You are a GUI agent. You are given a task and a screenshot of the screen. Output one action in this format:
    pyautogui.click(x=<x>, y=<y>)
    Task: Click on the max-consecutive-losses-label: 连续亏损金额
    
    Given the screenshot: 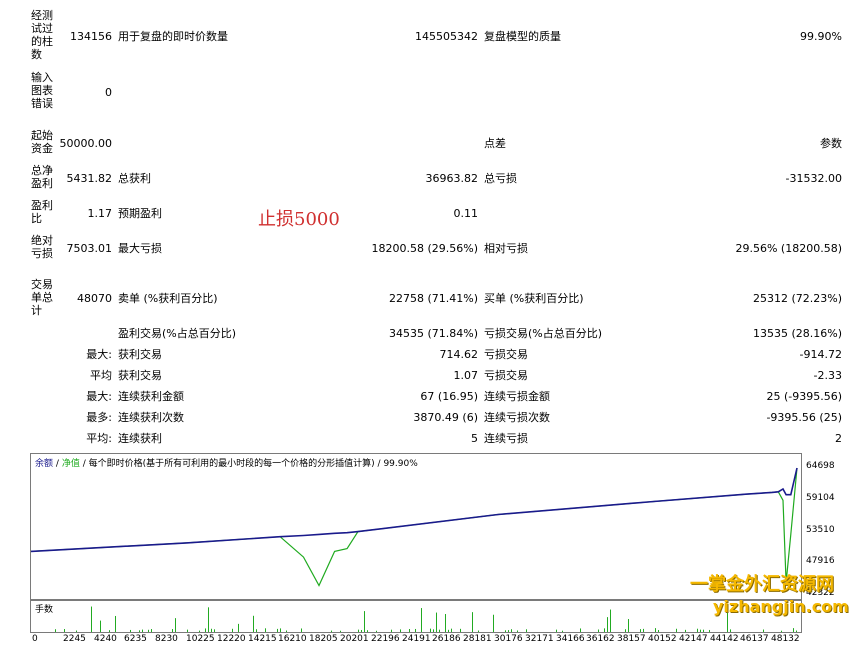 What is the action you would take?
    pyautogui.click(x=517, y=396)
    